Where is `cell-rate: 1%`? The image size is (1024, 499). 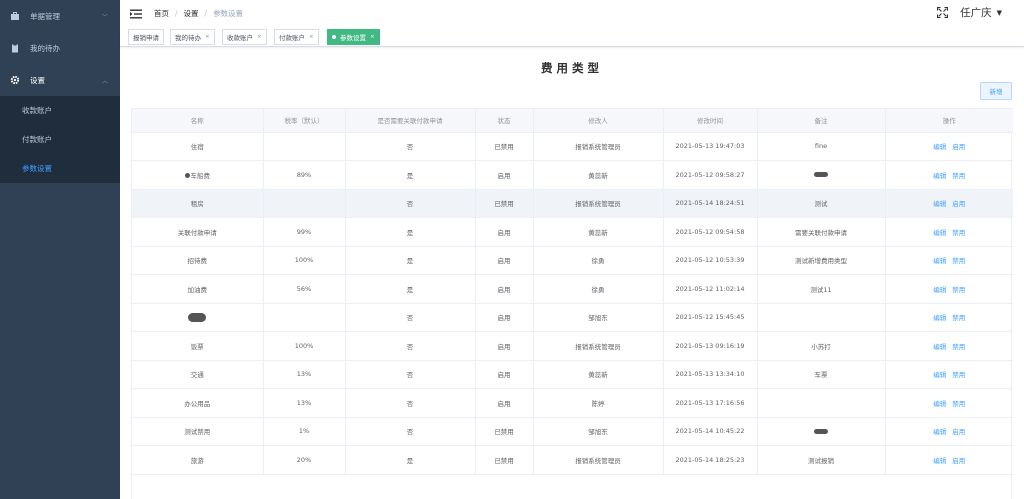 cell-rate: 1% is located at coordinates (304, 431).